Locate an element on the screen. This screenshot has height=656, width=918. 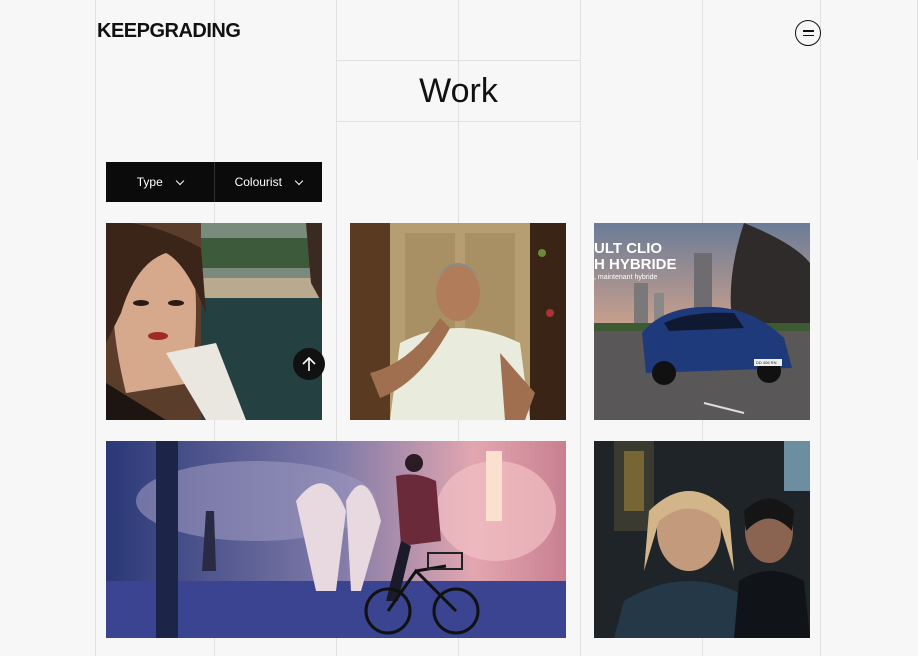
license-plate: DD 406 RN is located at coordinates (766, 362).